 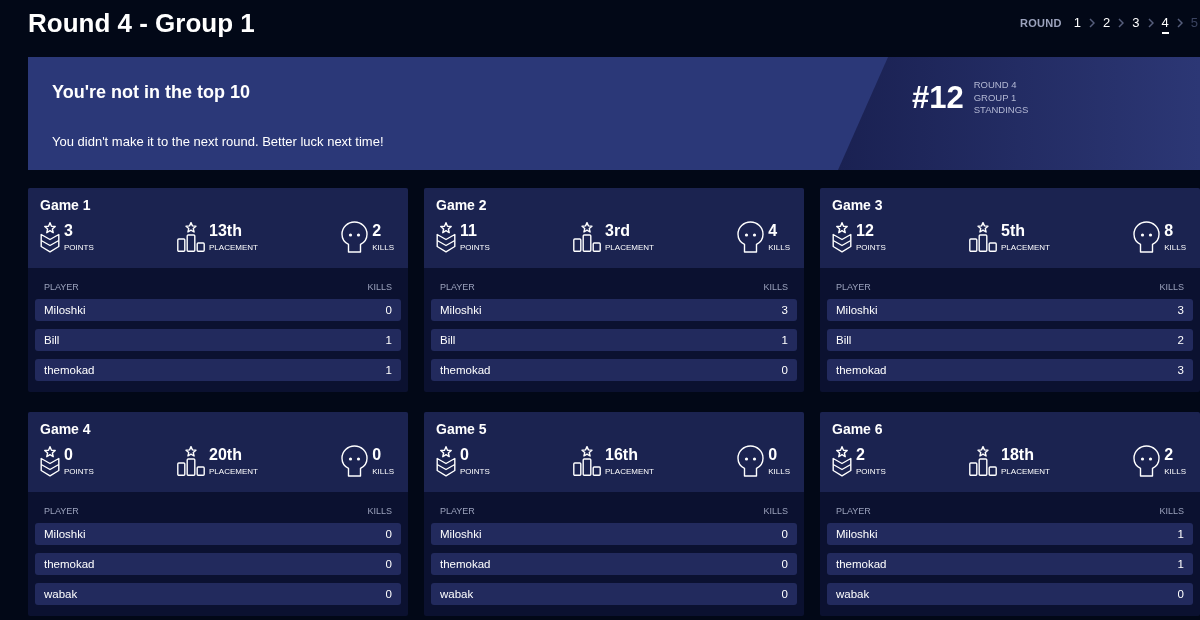 What do you see at coordinates (621, 454) in the screenshot?
I see `stat-value: 16th` at bounding box center [621, 454].